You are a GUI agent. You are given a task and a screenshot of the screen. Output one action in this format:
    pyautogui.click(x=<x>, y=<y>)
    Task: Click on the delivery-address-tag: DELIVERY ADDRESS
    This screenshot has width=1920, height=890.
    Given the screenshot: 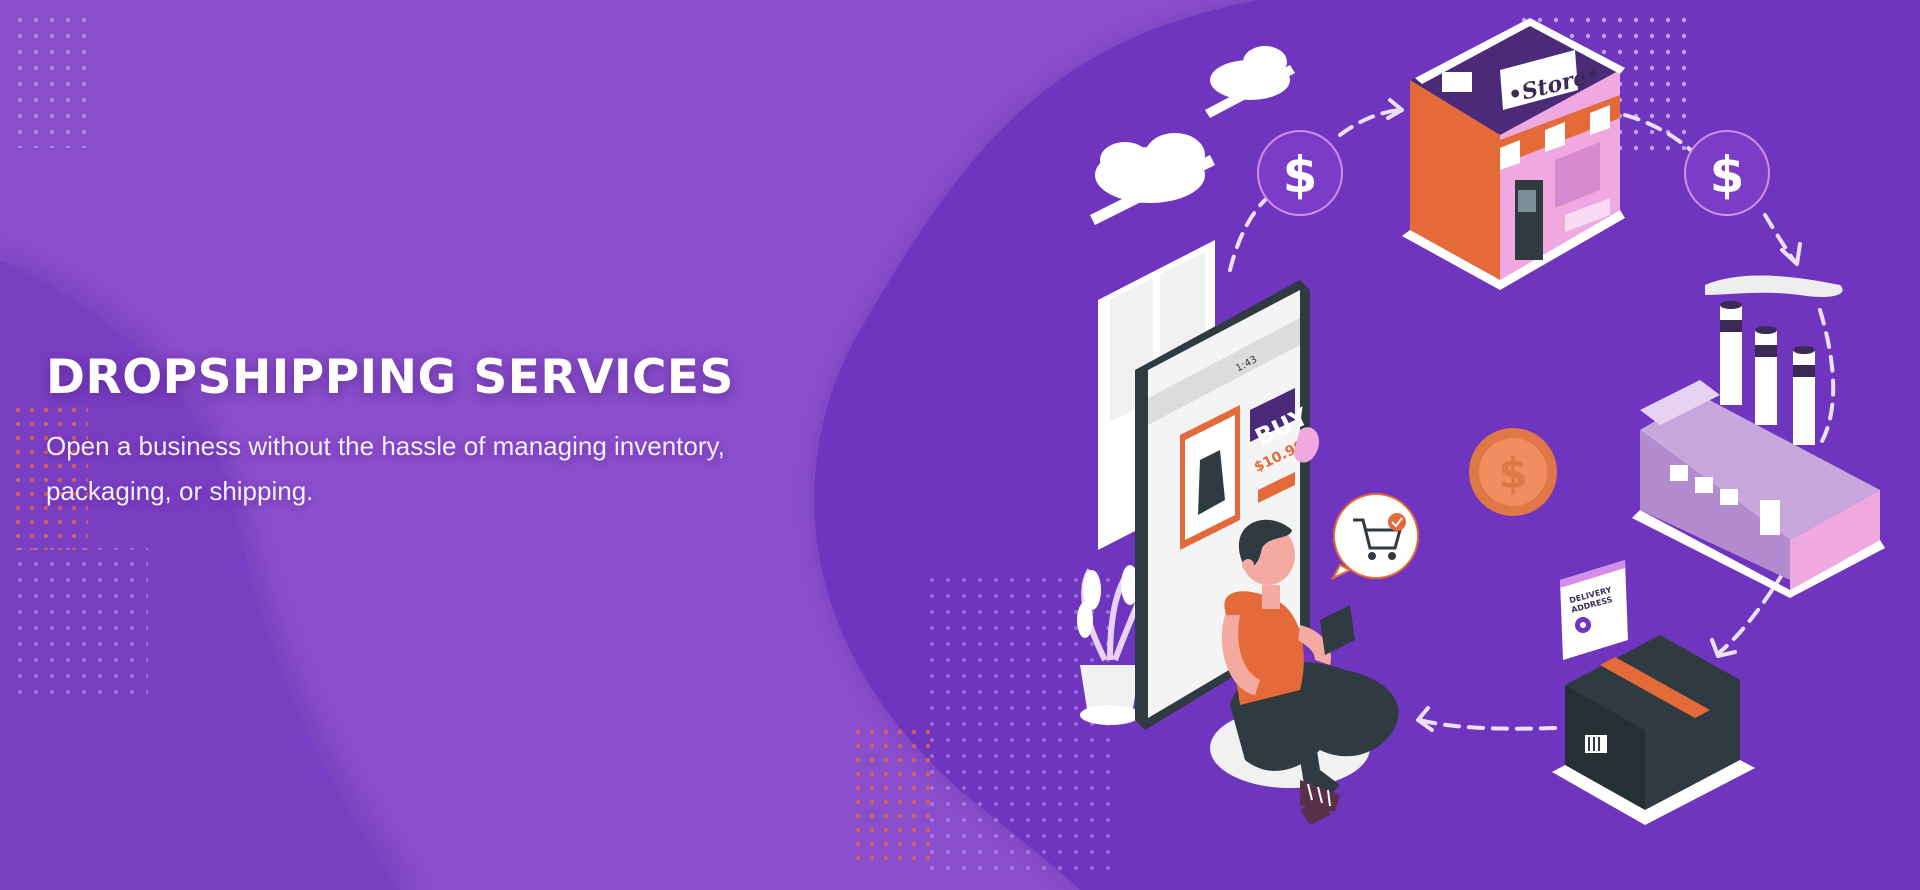 What is the action you would take?
    pyautogui.click(x=1594, y=610)
    